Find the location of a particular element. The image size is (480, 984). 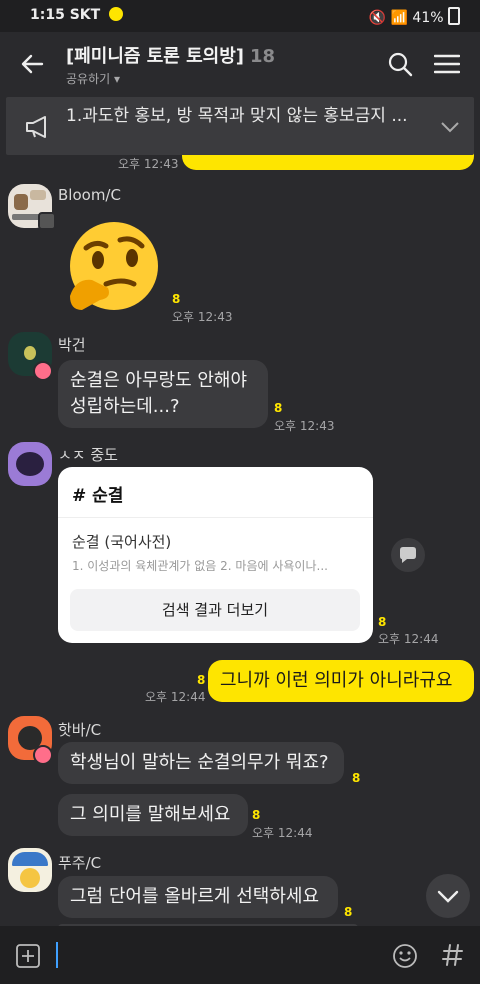

menu-icon is located at coordinates (447, 64).